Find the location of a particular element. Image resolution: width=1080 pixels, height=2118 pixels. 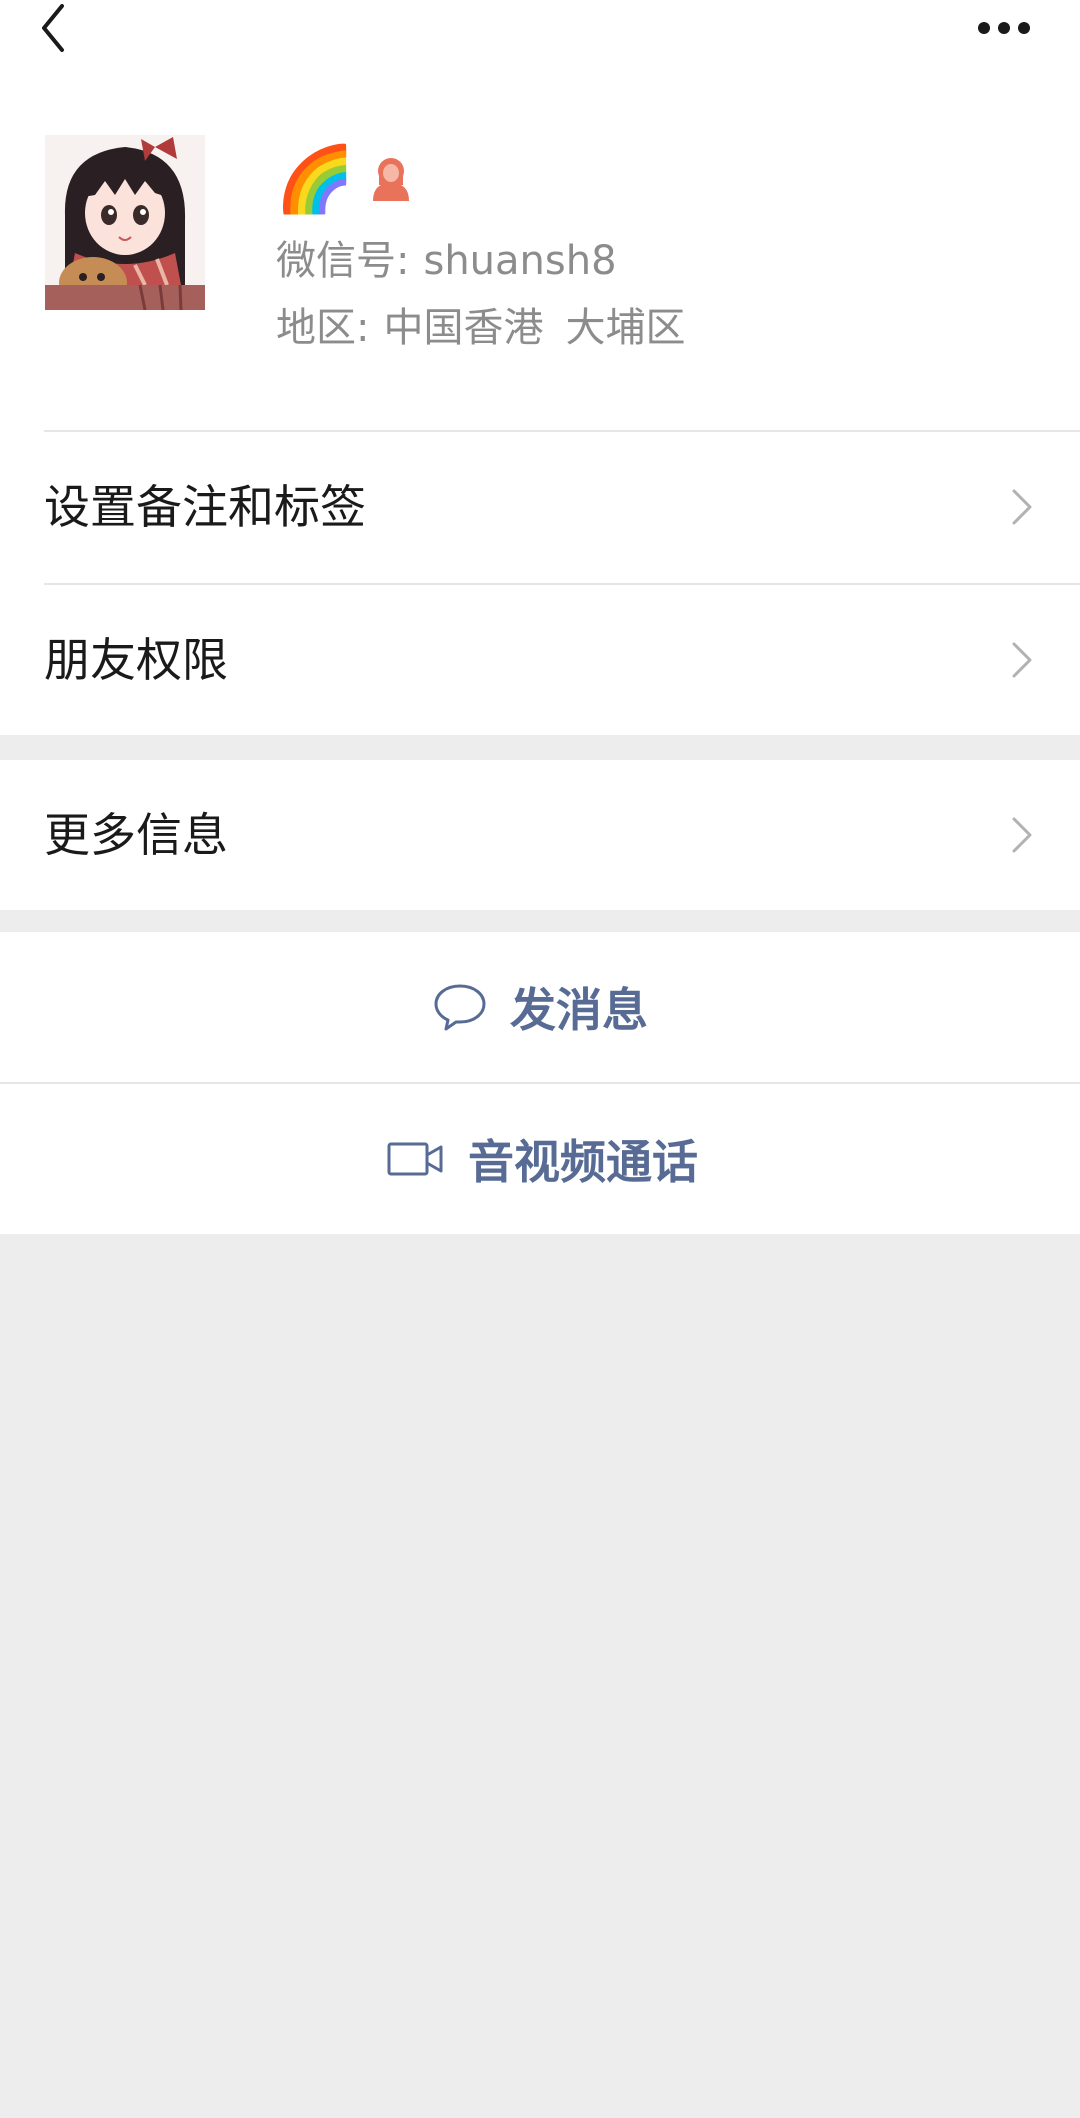

back-button is located at coordinates (60, 30).